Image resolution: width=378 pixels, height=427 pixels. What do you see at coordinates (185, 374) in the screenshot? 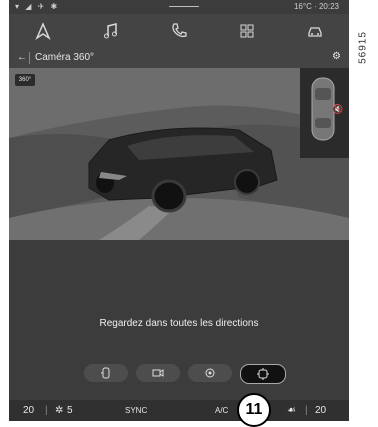
I see `camera-mode-bar` at bounding box center [185, 374].